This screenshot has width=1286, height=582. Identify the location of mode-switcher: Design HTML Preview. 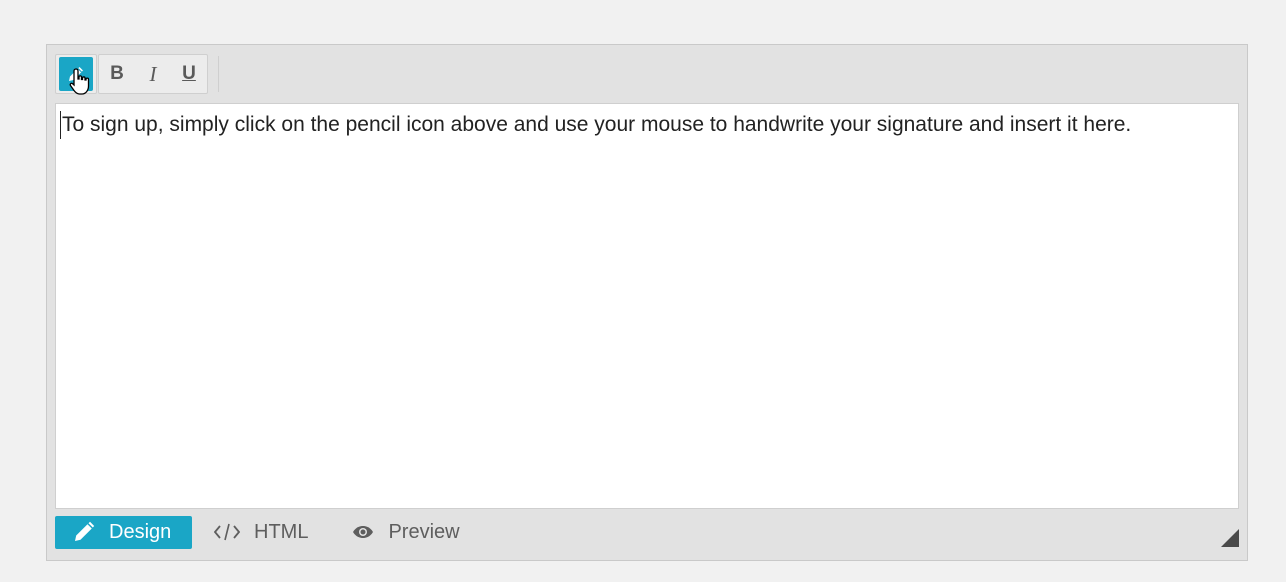
(267, 532).